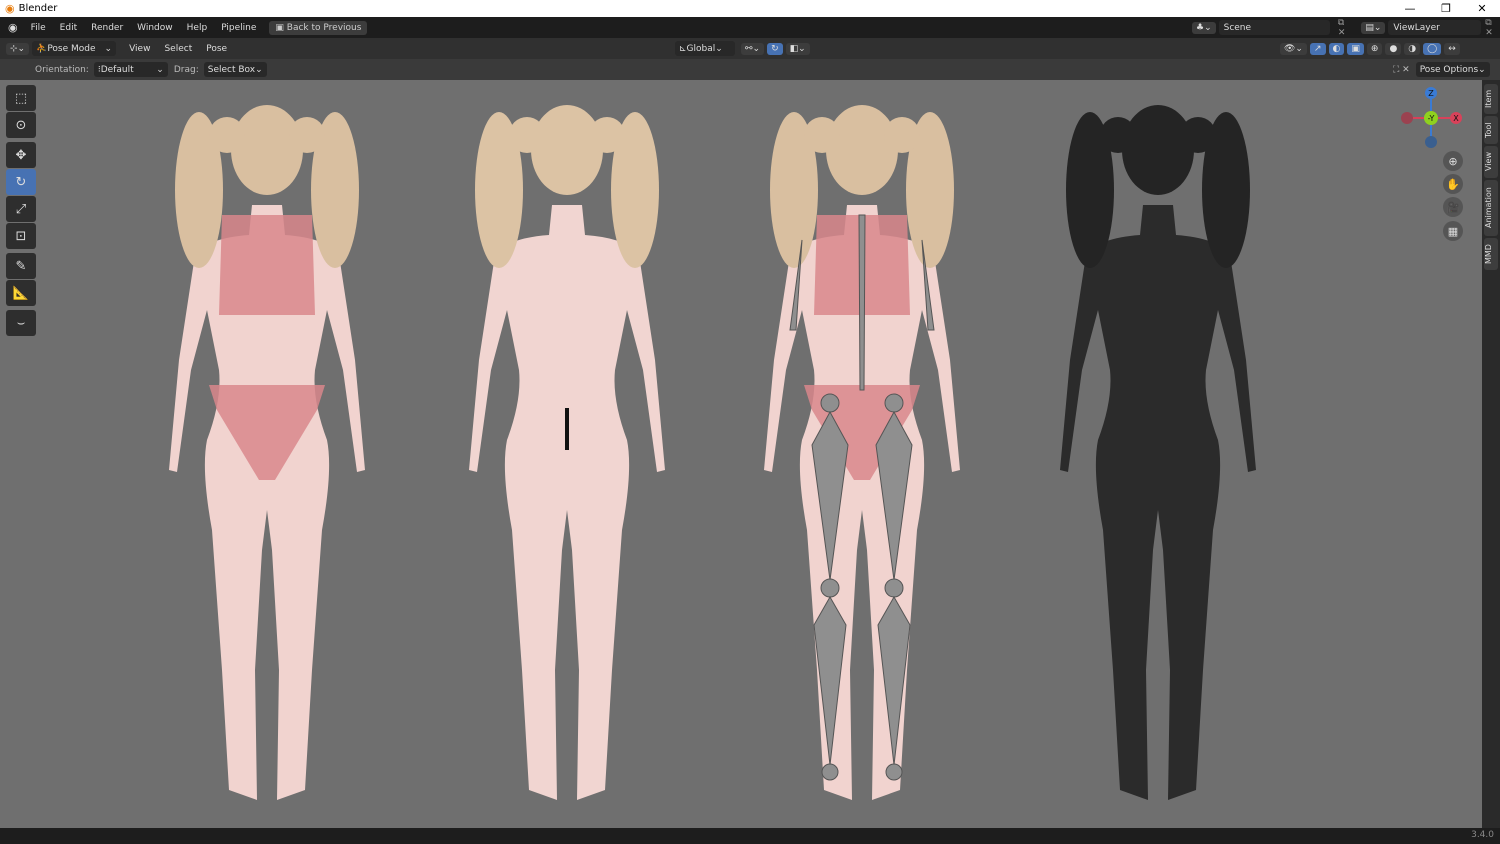  I want to click on perspective-grid-icon: ▦, so click(1453, 231).